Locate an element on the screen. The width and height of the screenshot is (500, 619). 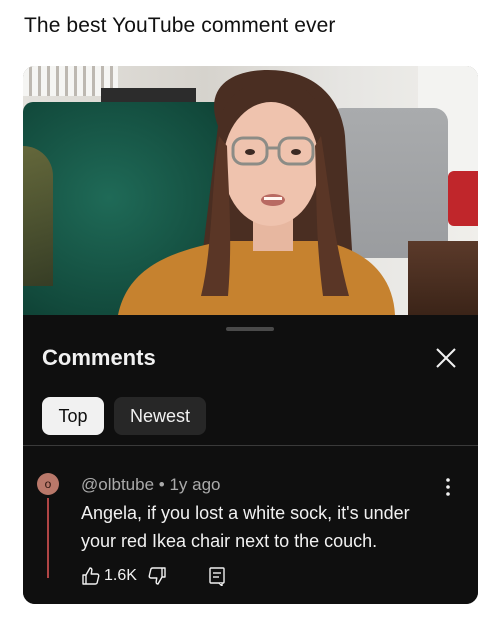
chip-newest: Newest is located at coordinates (160, 416).